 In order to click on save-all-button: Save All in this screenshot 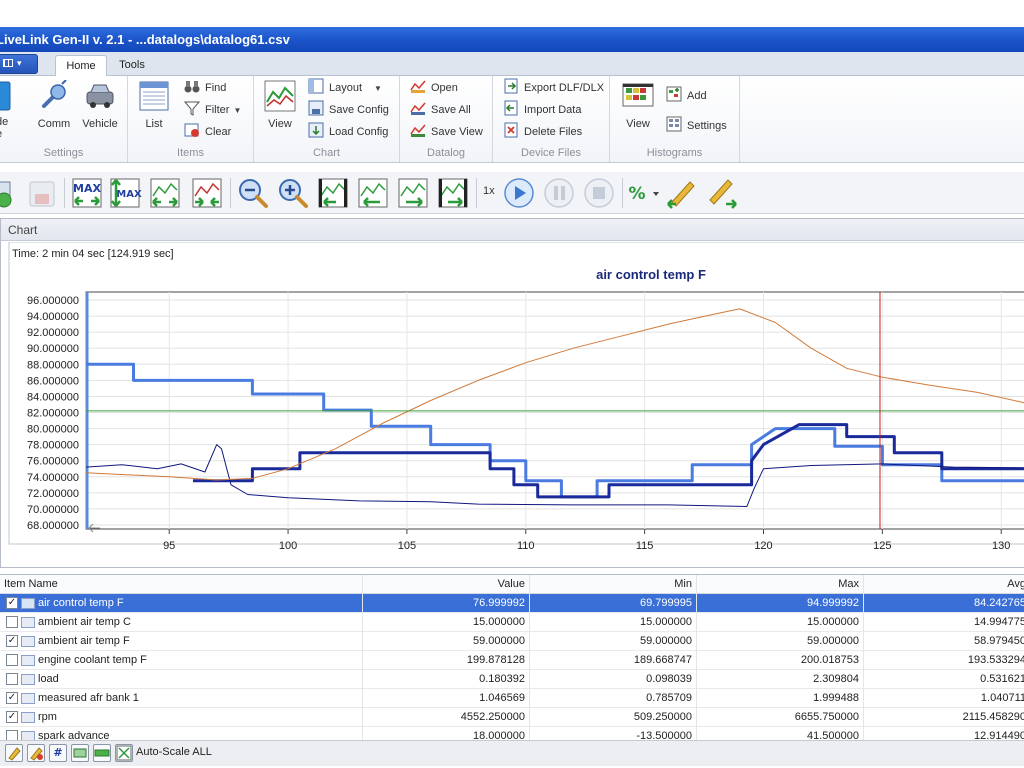, I will do `click(440, 110)`.